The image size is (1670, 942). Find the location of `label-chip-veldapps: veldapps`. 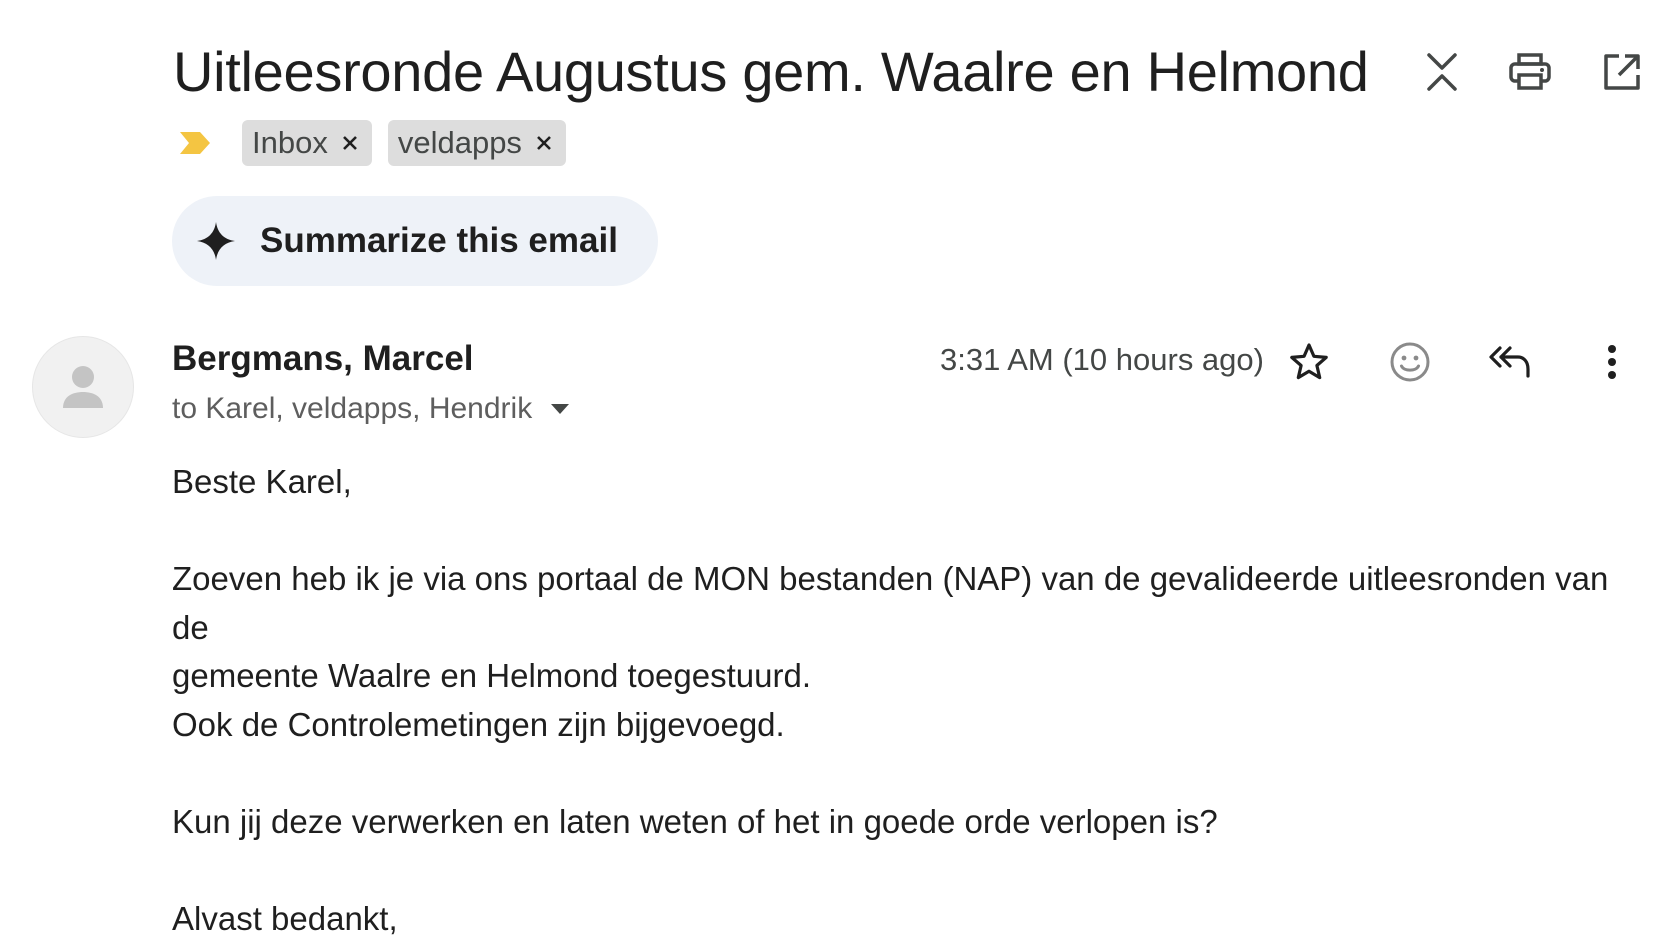

label-chip-veldapps: veldapps is located at coordinates (476, 143).